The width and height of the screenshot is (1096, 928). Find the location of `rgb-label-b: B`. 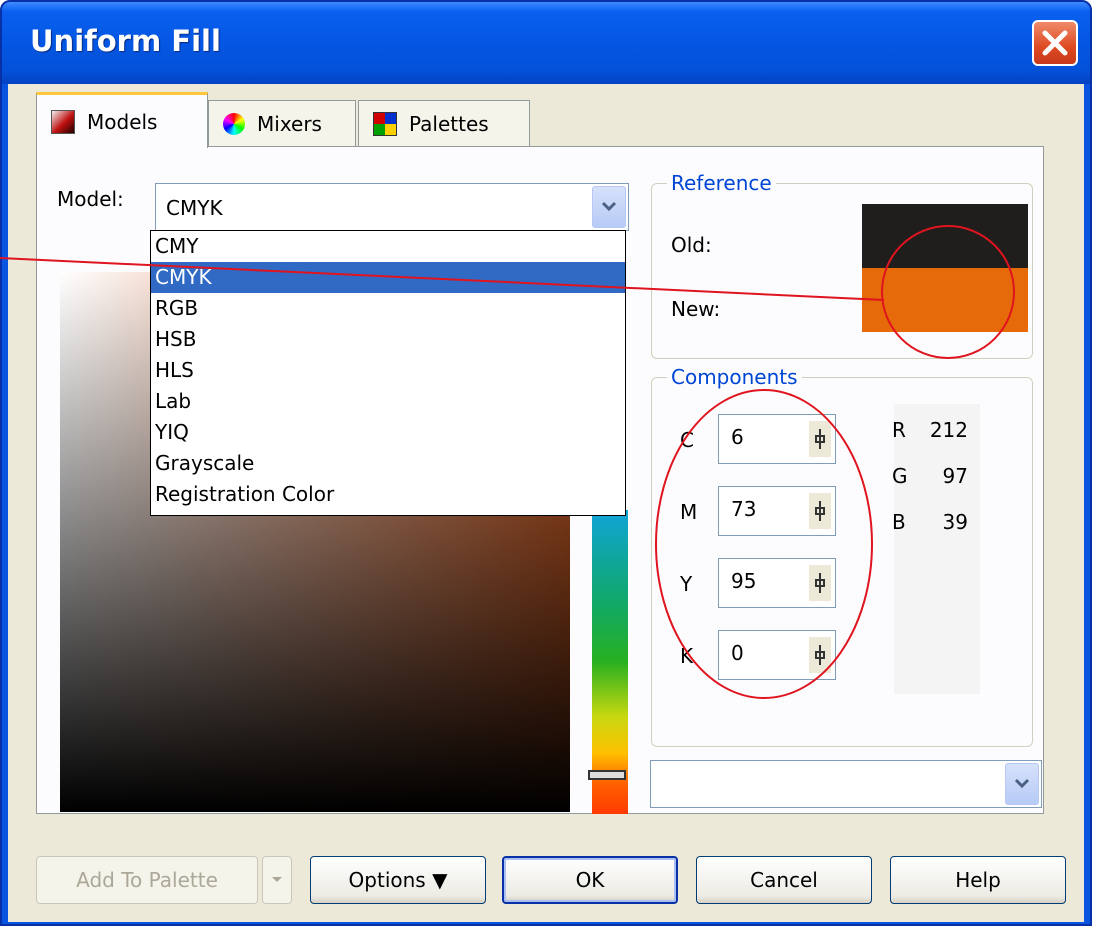

rgb-label-b: B is located at coordinates (899, 522).